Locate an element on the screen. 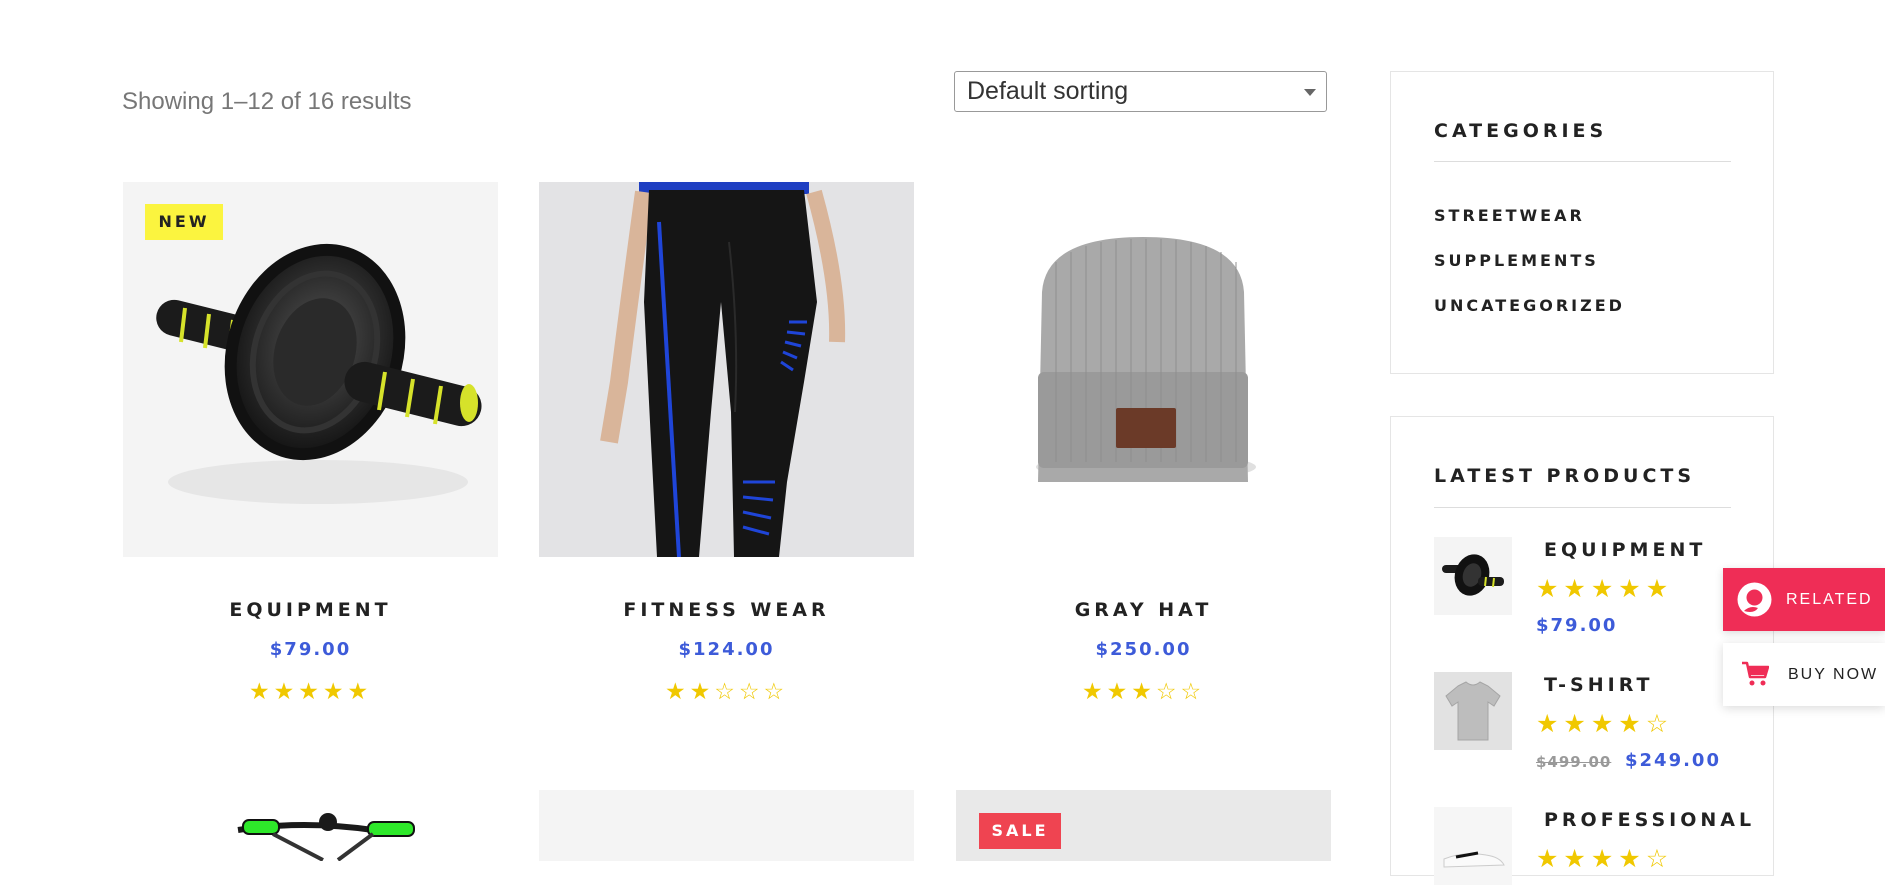  related-label: RELATED is located at coordinates (1829, 599).